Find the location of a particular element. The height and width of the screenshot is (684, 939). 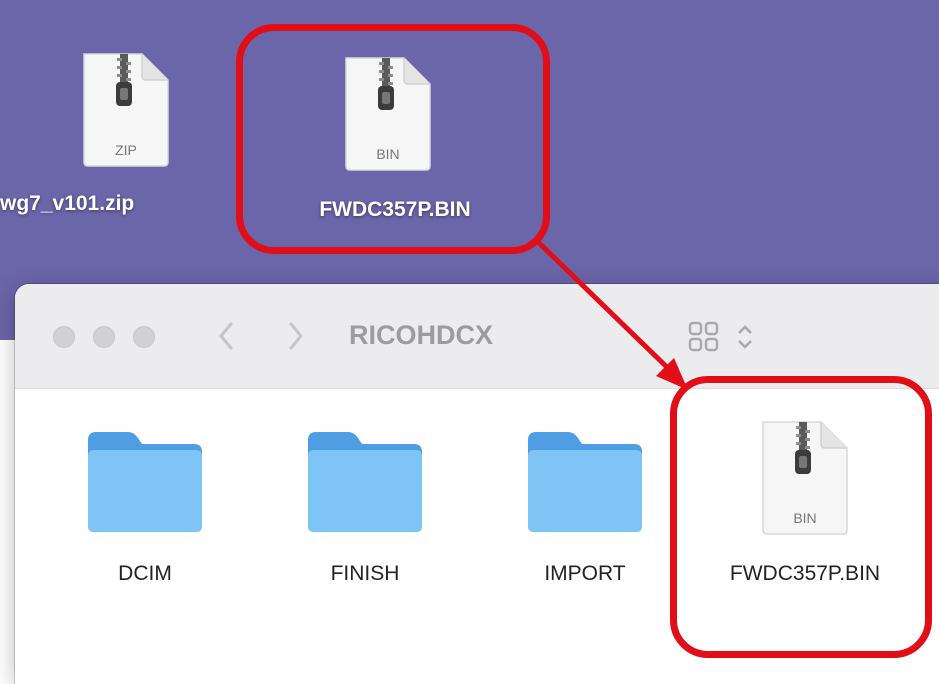

arrow-annotation is located at coordinates (610, 313).